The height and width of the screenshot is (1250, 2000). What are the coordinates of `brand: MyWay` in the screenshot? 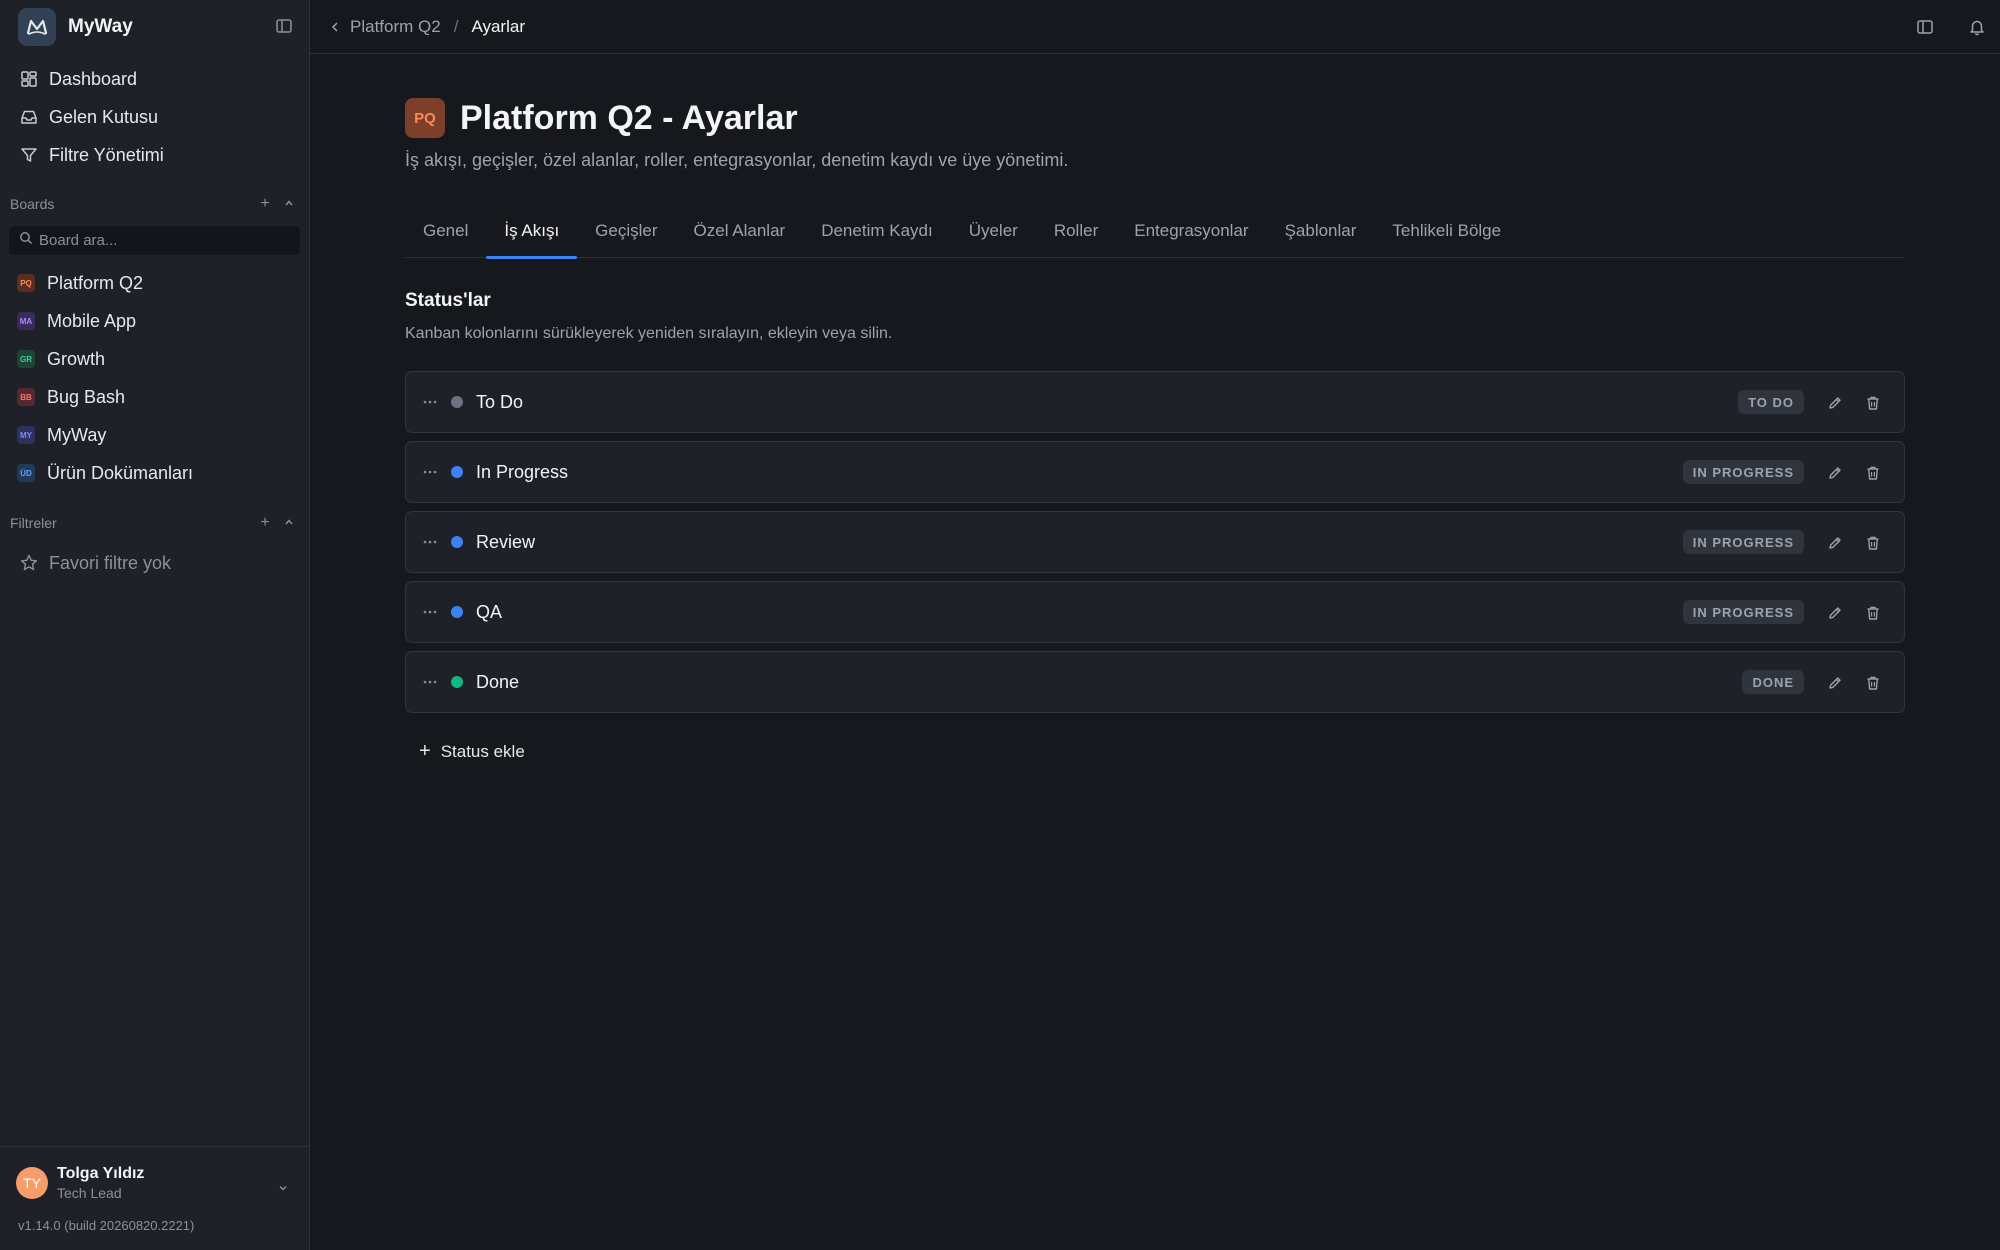 It's located at (75, 27).